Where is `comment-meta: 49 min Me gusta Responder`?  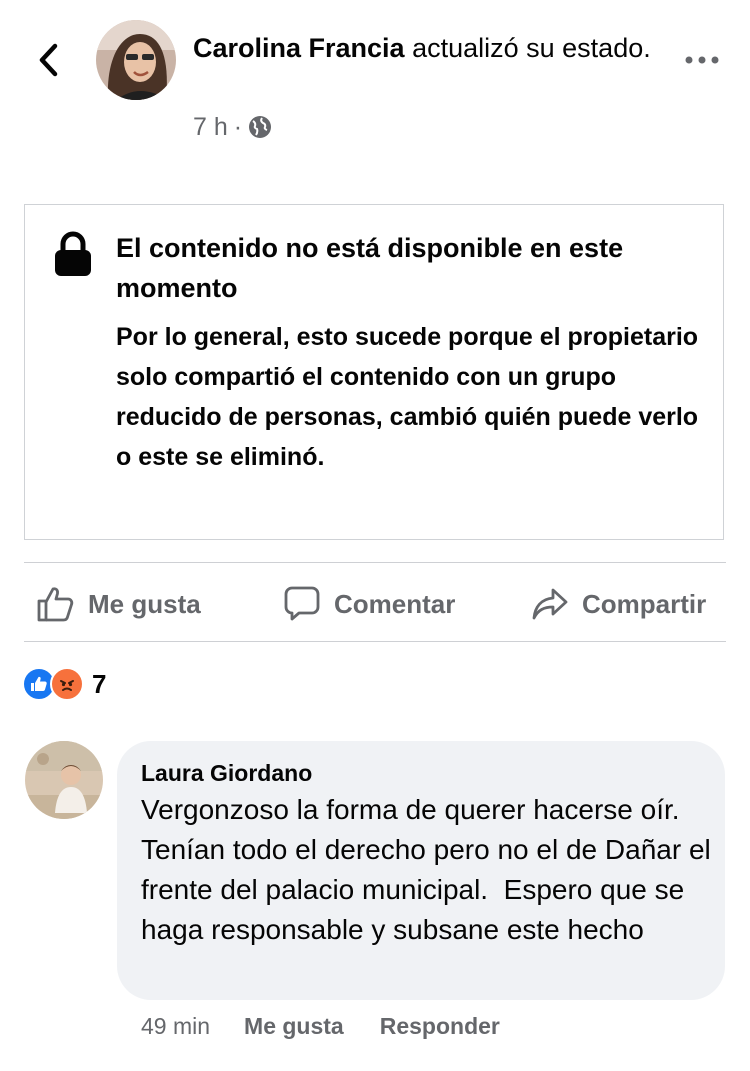
comment-meta: 49 min Me gusta Responder is located at coordinates (338, 1026).